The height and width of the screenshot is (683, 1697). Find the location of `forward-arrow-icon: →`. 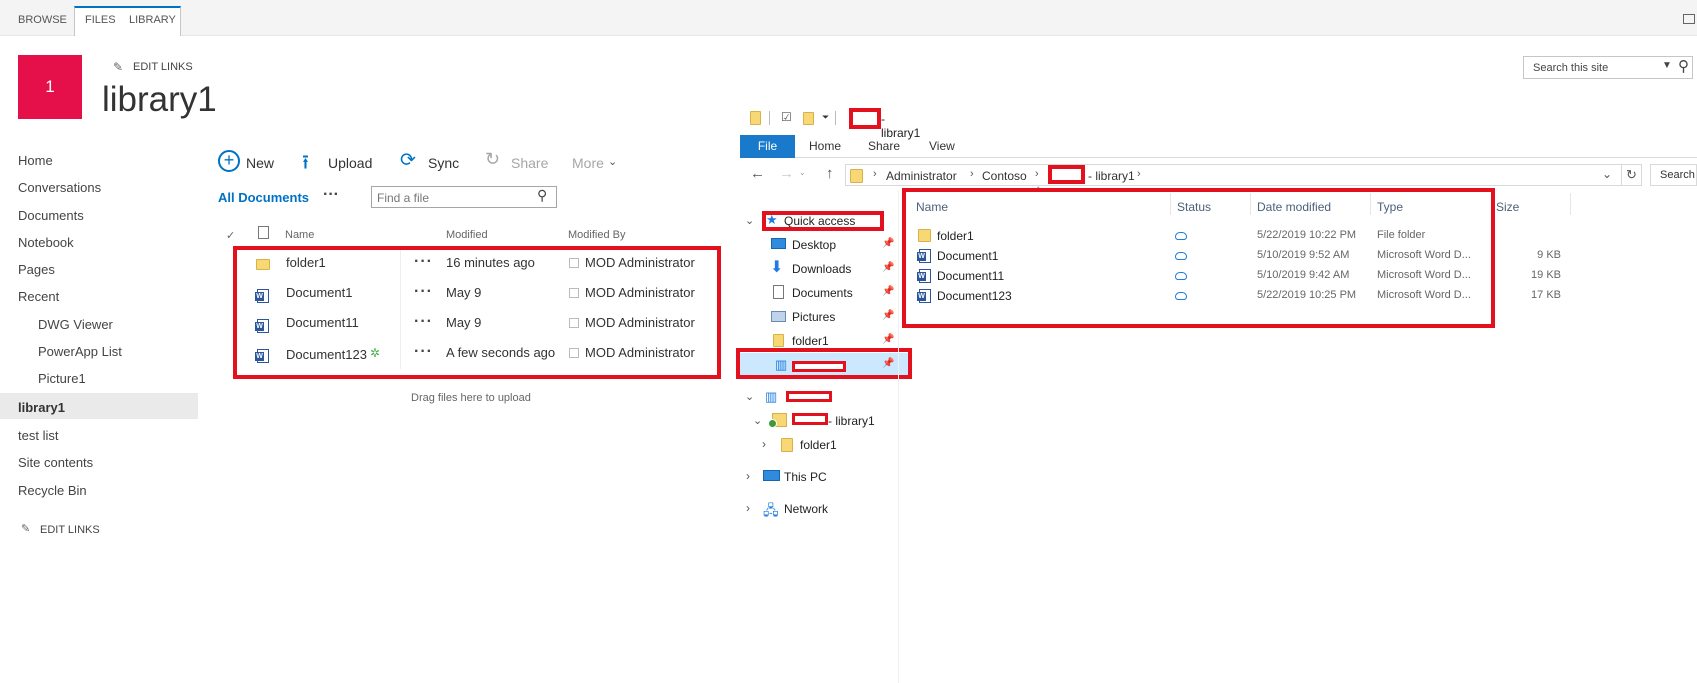

forward-arrow-icon: → is located at coordinates (786, 173).